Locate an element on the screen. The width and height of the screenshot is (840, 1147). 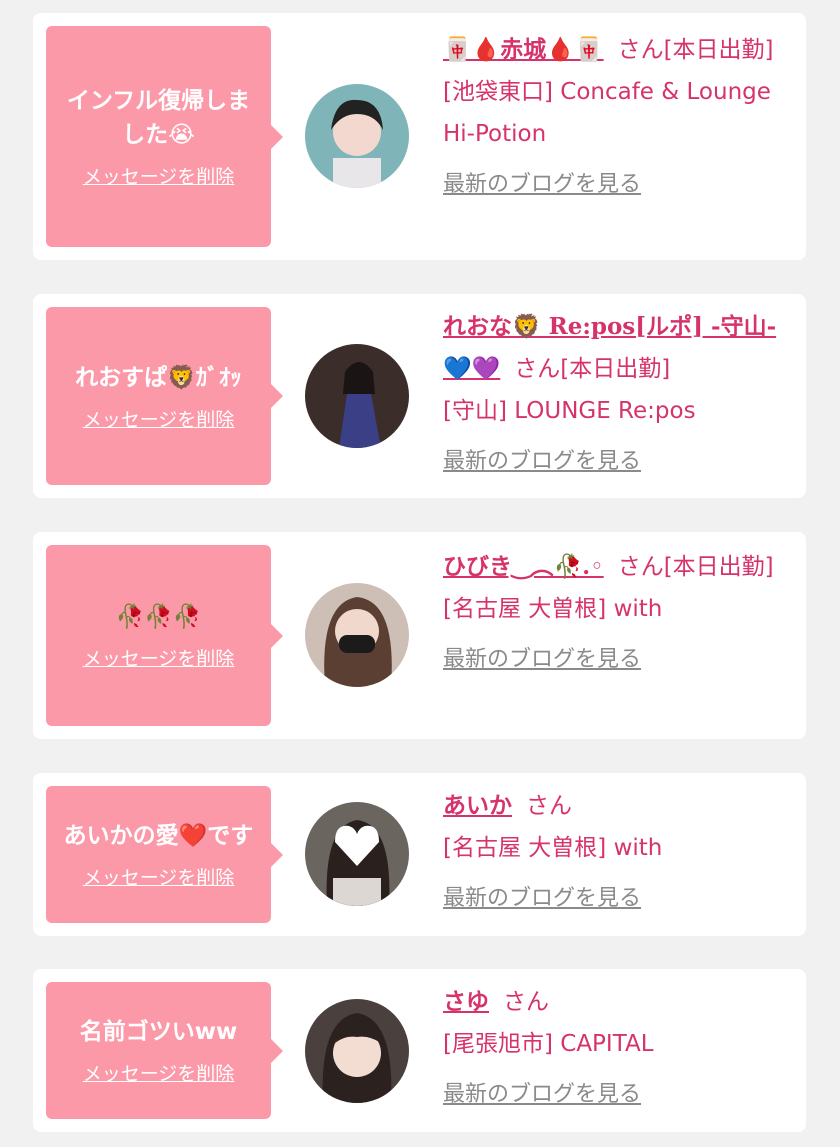
profile-info: あいか さん [名古屋 大曽根] with 最新のブログを見る is located at coordinates (615, 852).